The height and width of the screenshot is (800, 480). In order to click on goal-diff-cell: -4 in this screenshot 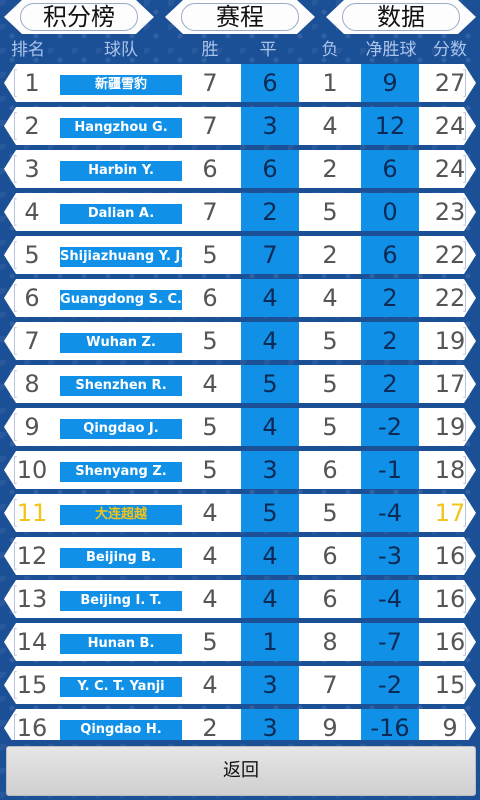, I will do `click(390, 599)`.